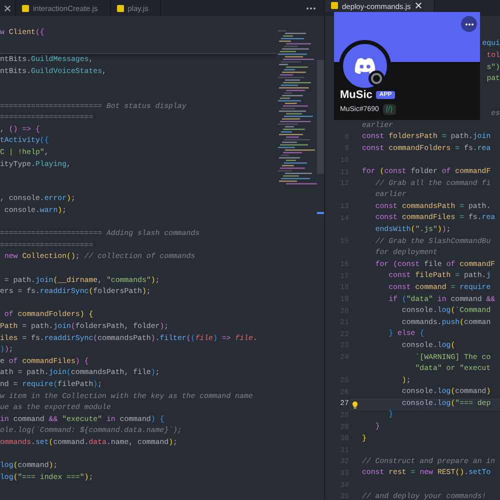 The image size is (500, 500). What do you see at coordinates (356, 95) in the screenshot?
I see `display-name: MuSic` at bounding box center [356, 95].